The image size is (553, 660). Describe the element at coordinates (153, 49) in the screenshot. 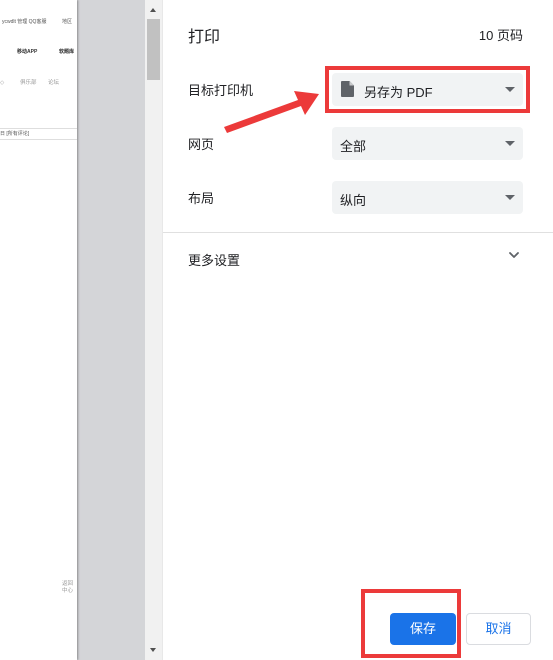

I see `scrollbar-thumb` at that location.